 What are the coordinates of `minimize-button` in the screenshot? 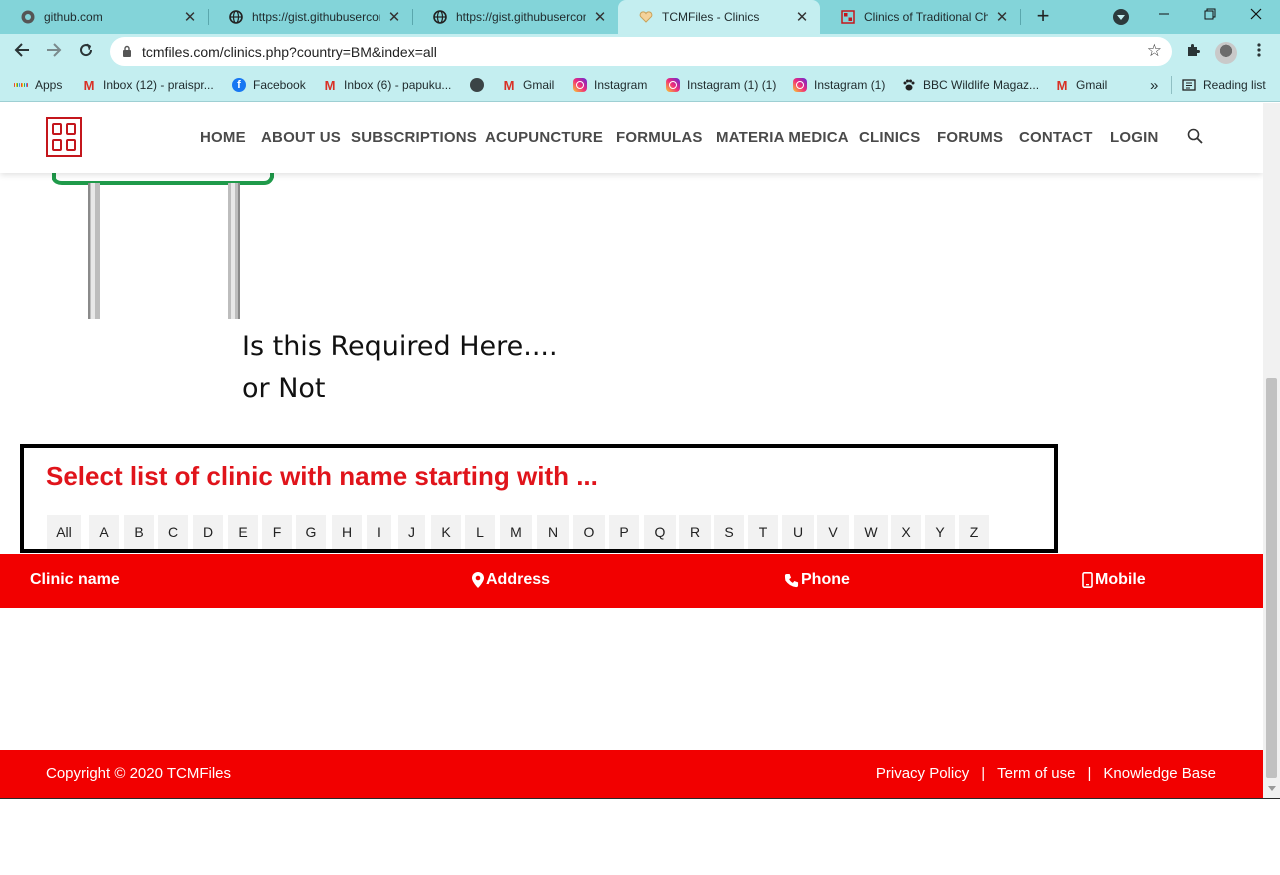 It's located at (1164, 15).